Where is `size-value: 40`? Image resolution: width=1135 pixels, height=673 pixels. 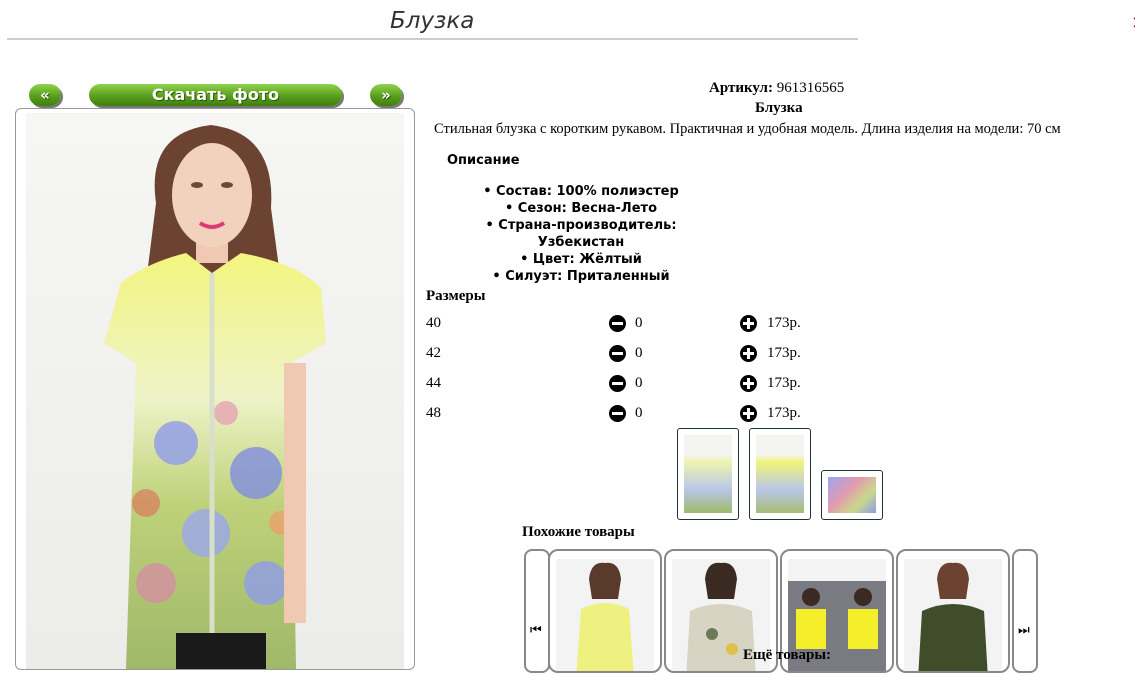 size-value: 40 is located at coordinates (433, 323).